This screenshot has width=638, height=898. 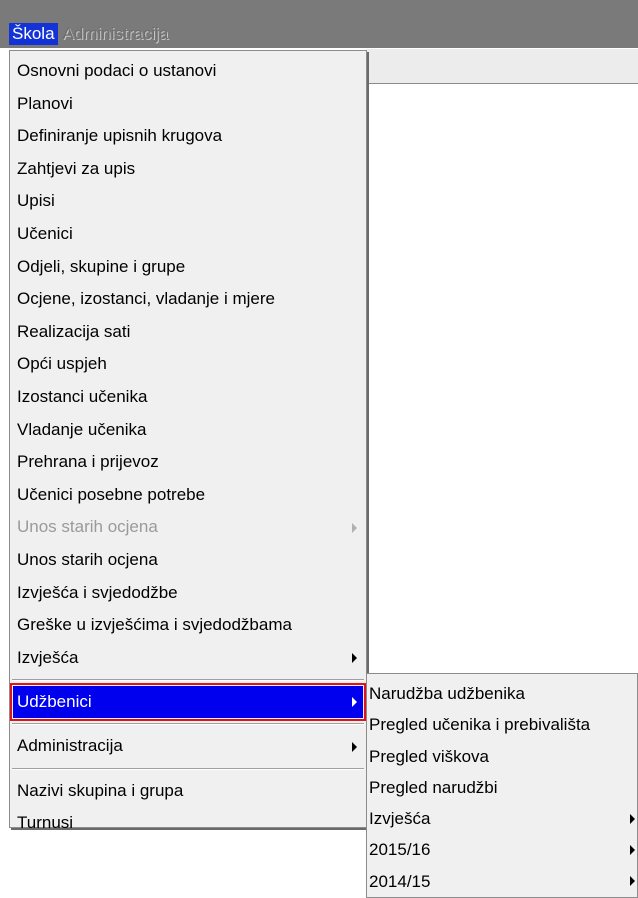 What do you see at coordinates (188, 593) in the screenshot?
I see `menu-item-izvjesca-i-svjedodzbe: Izvješća i svjedodžbe` at bounding box center [188, 593].